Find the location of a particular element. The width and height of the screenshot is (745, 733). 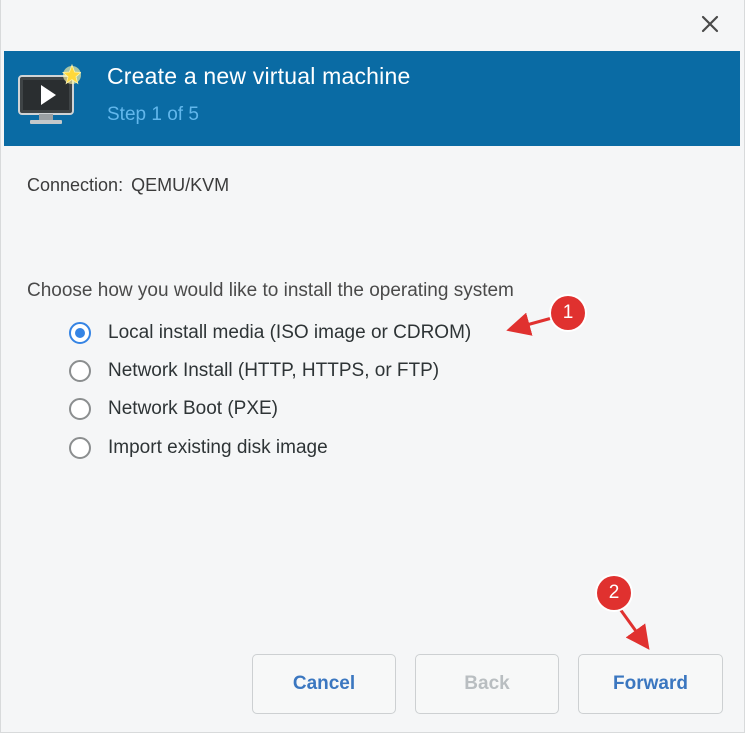

annotation-badge-1: 1 is located at coordinates (568, 313).